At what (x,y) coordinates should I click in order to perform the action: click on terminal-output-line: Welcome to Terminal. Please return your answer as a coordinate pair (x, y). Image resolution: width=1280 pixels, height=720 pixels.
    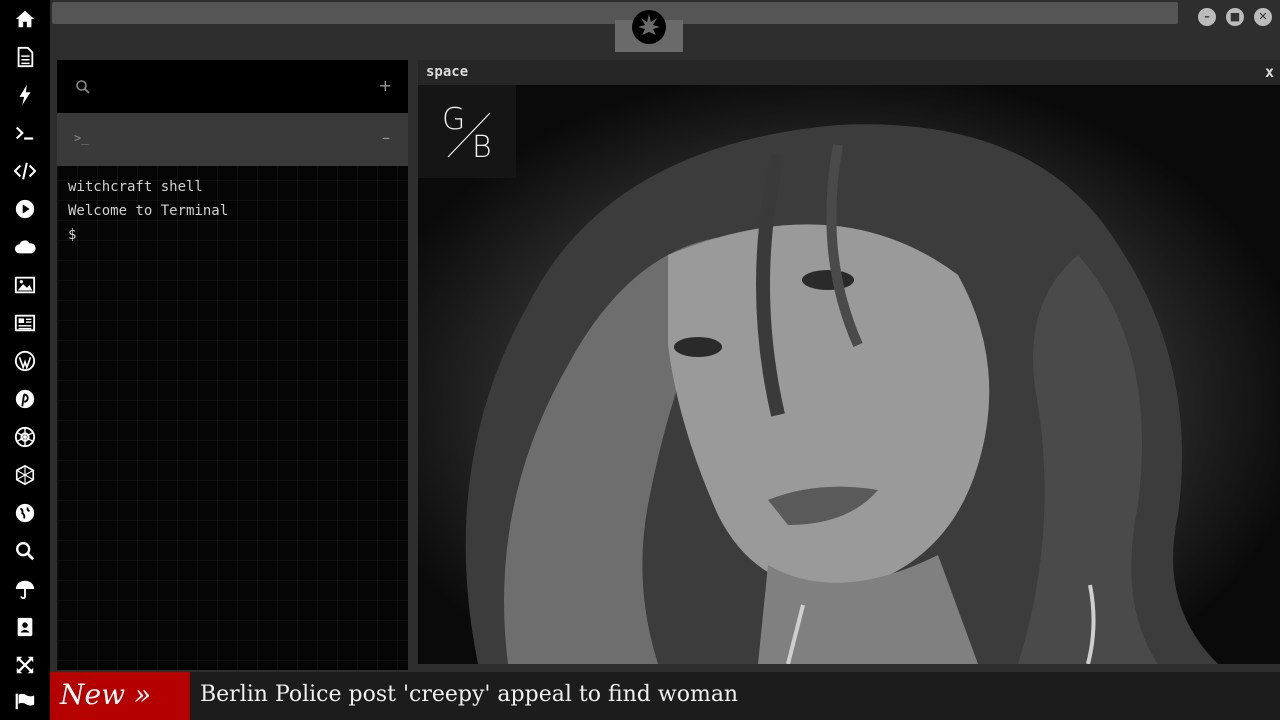
    Looking at the image, I should click on (148, 211).